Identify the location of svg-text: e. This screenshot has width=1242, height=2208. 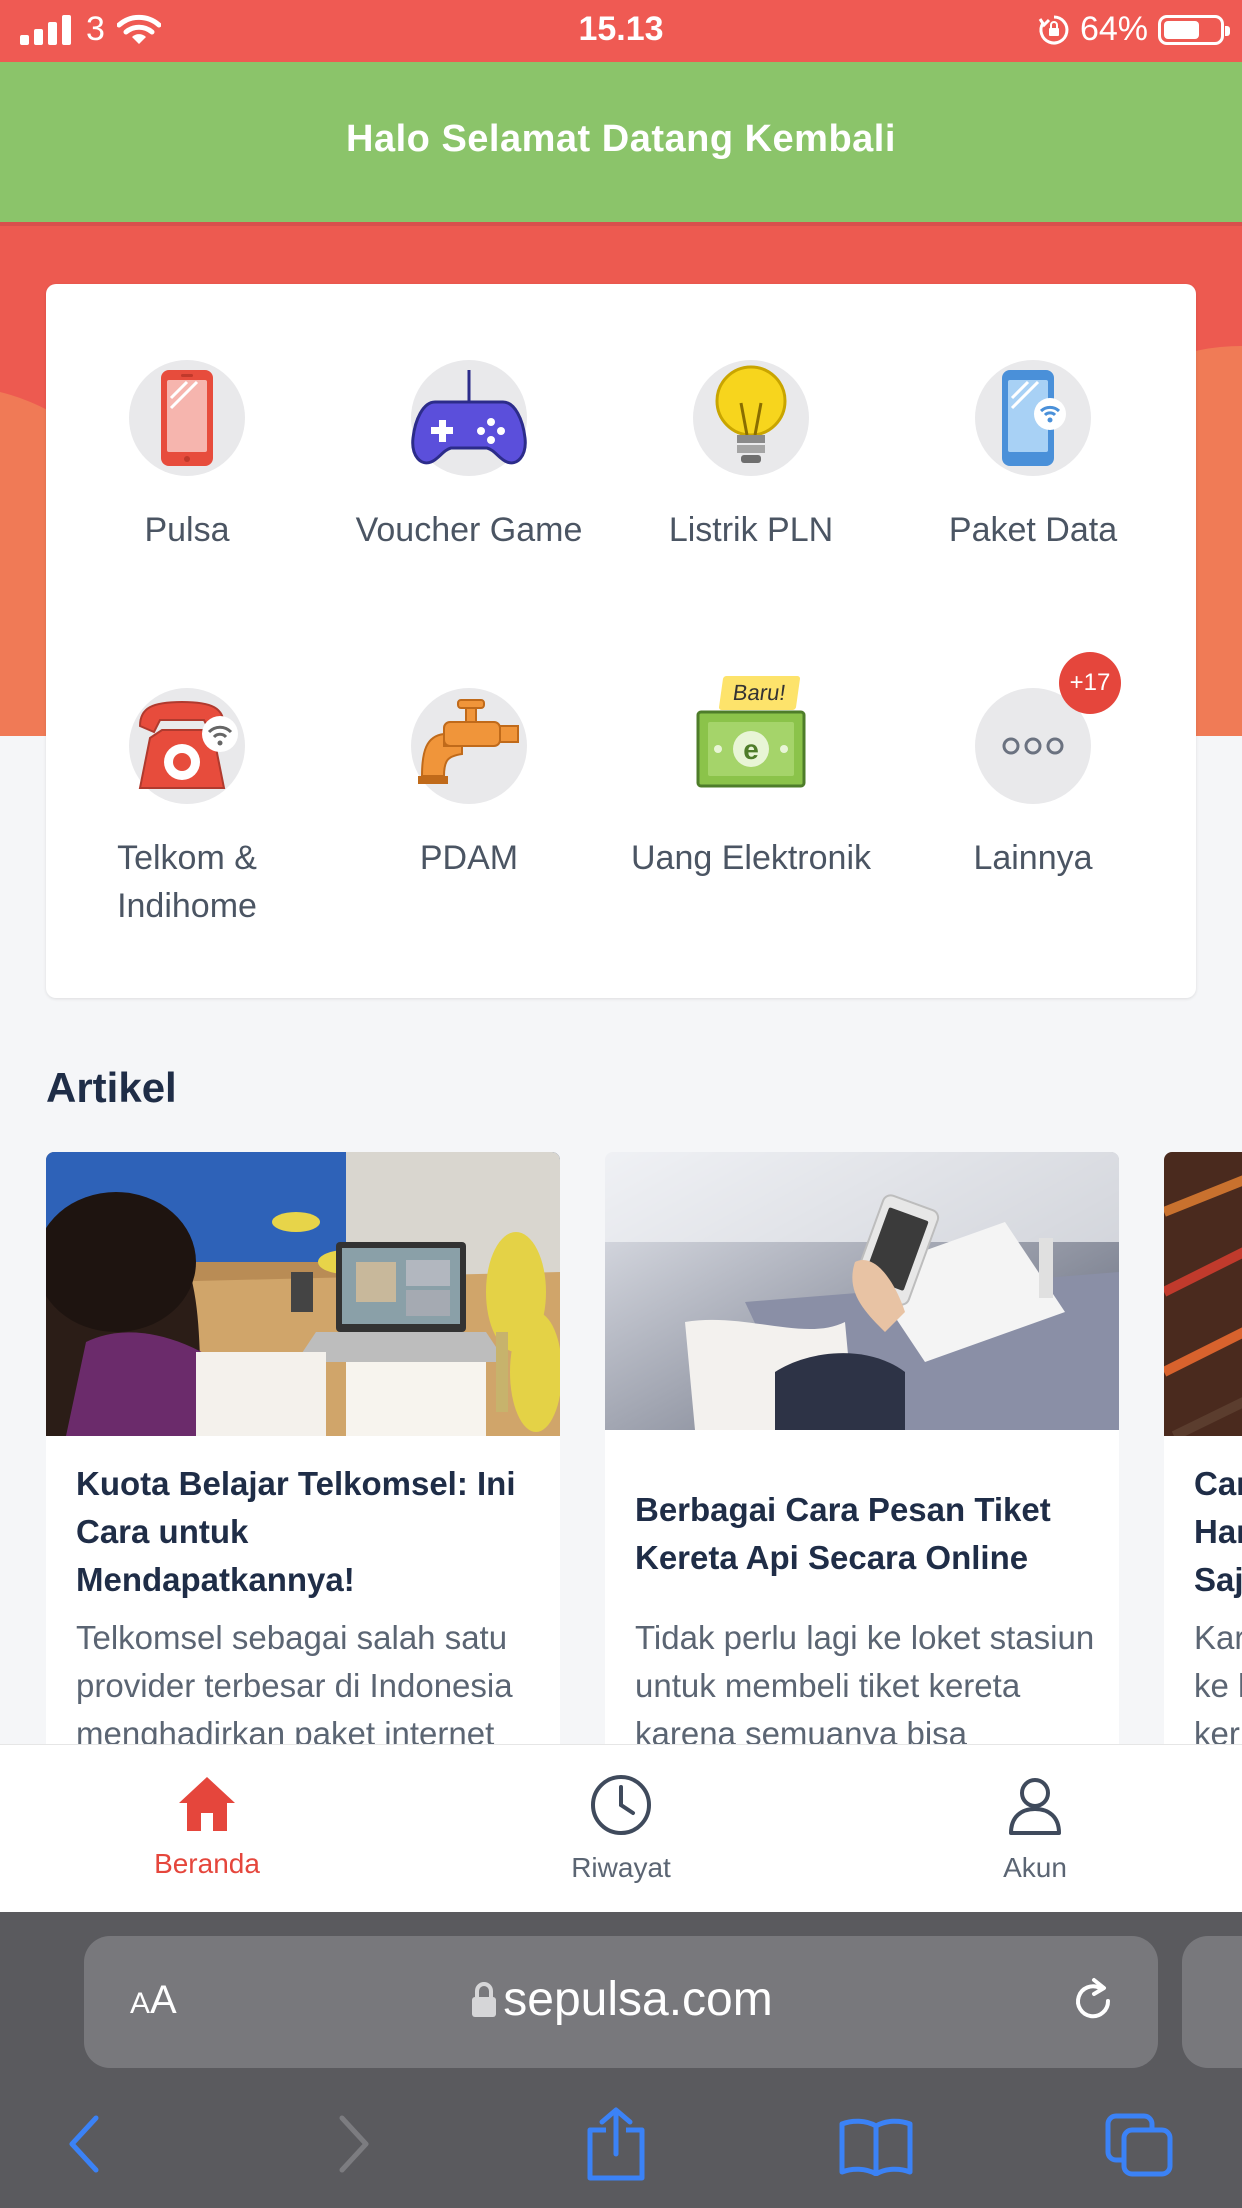
(751, 749).